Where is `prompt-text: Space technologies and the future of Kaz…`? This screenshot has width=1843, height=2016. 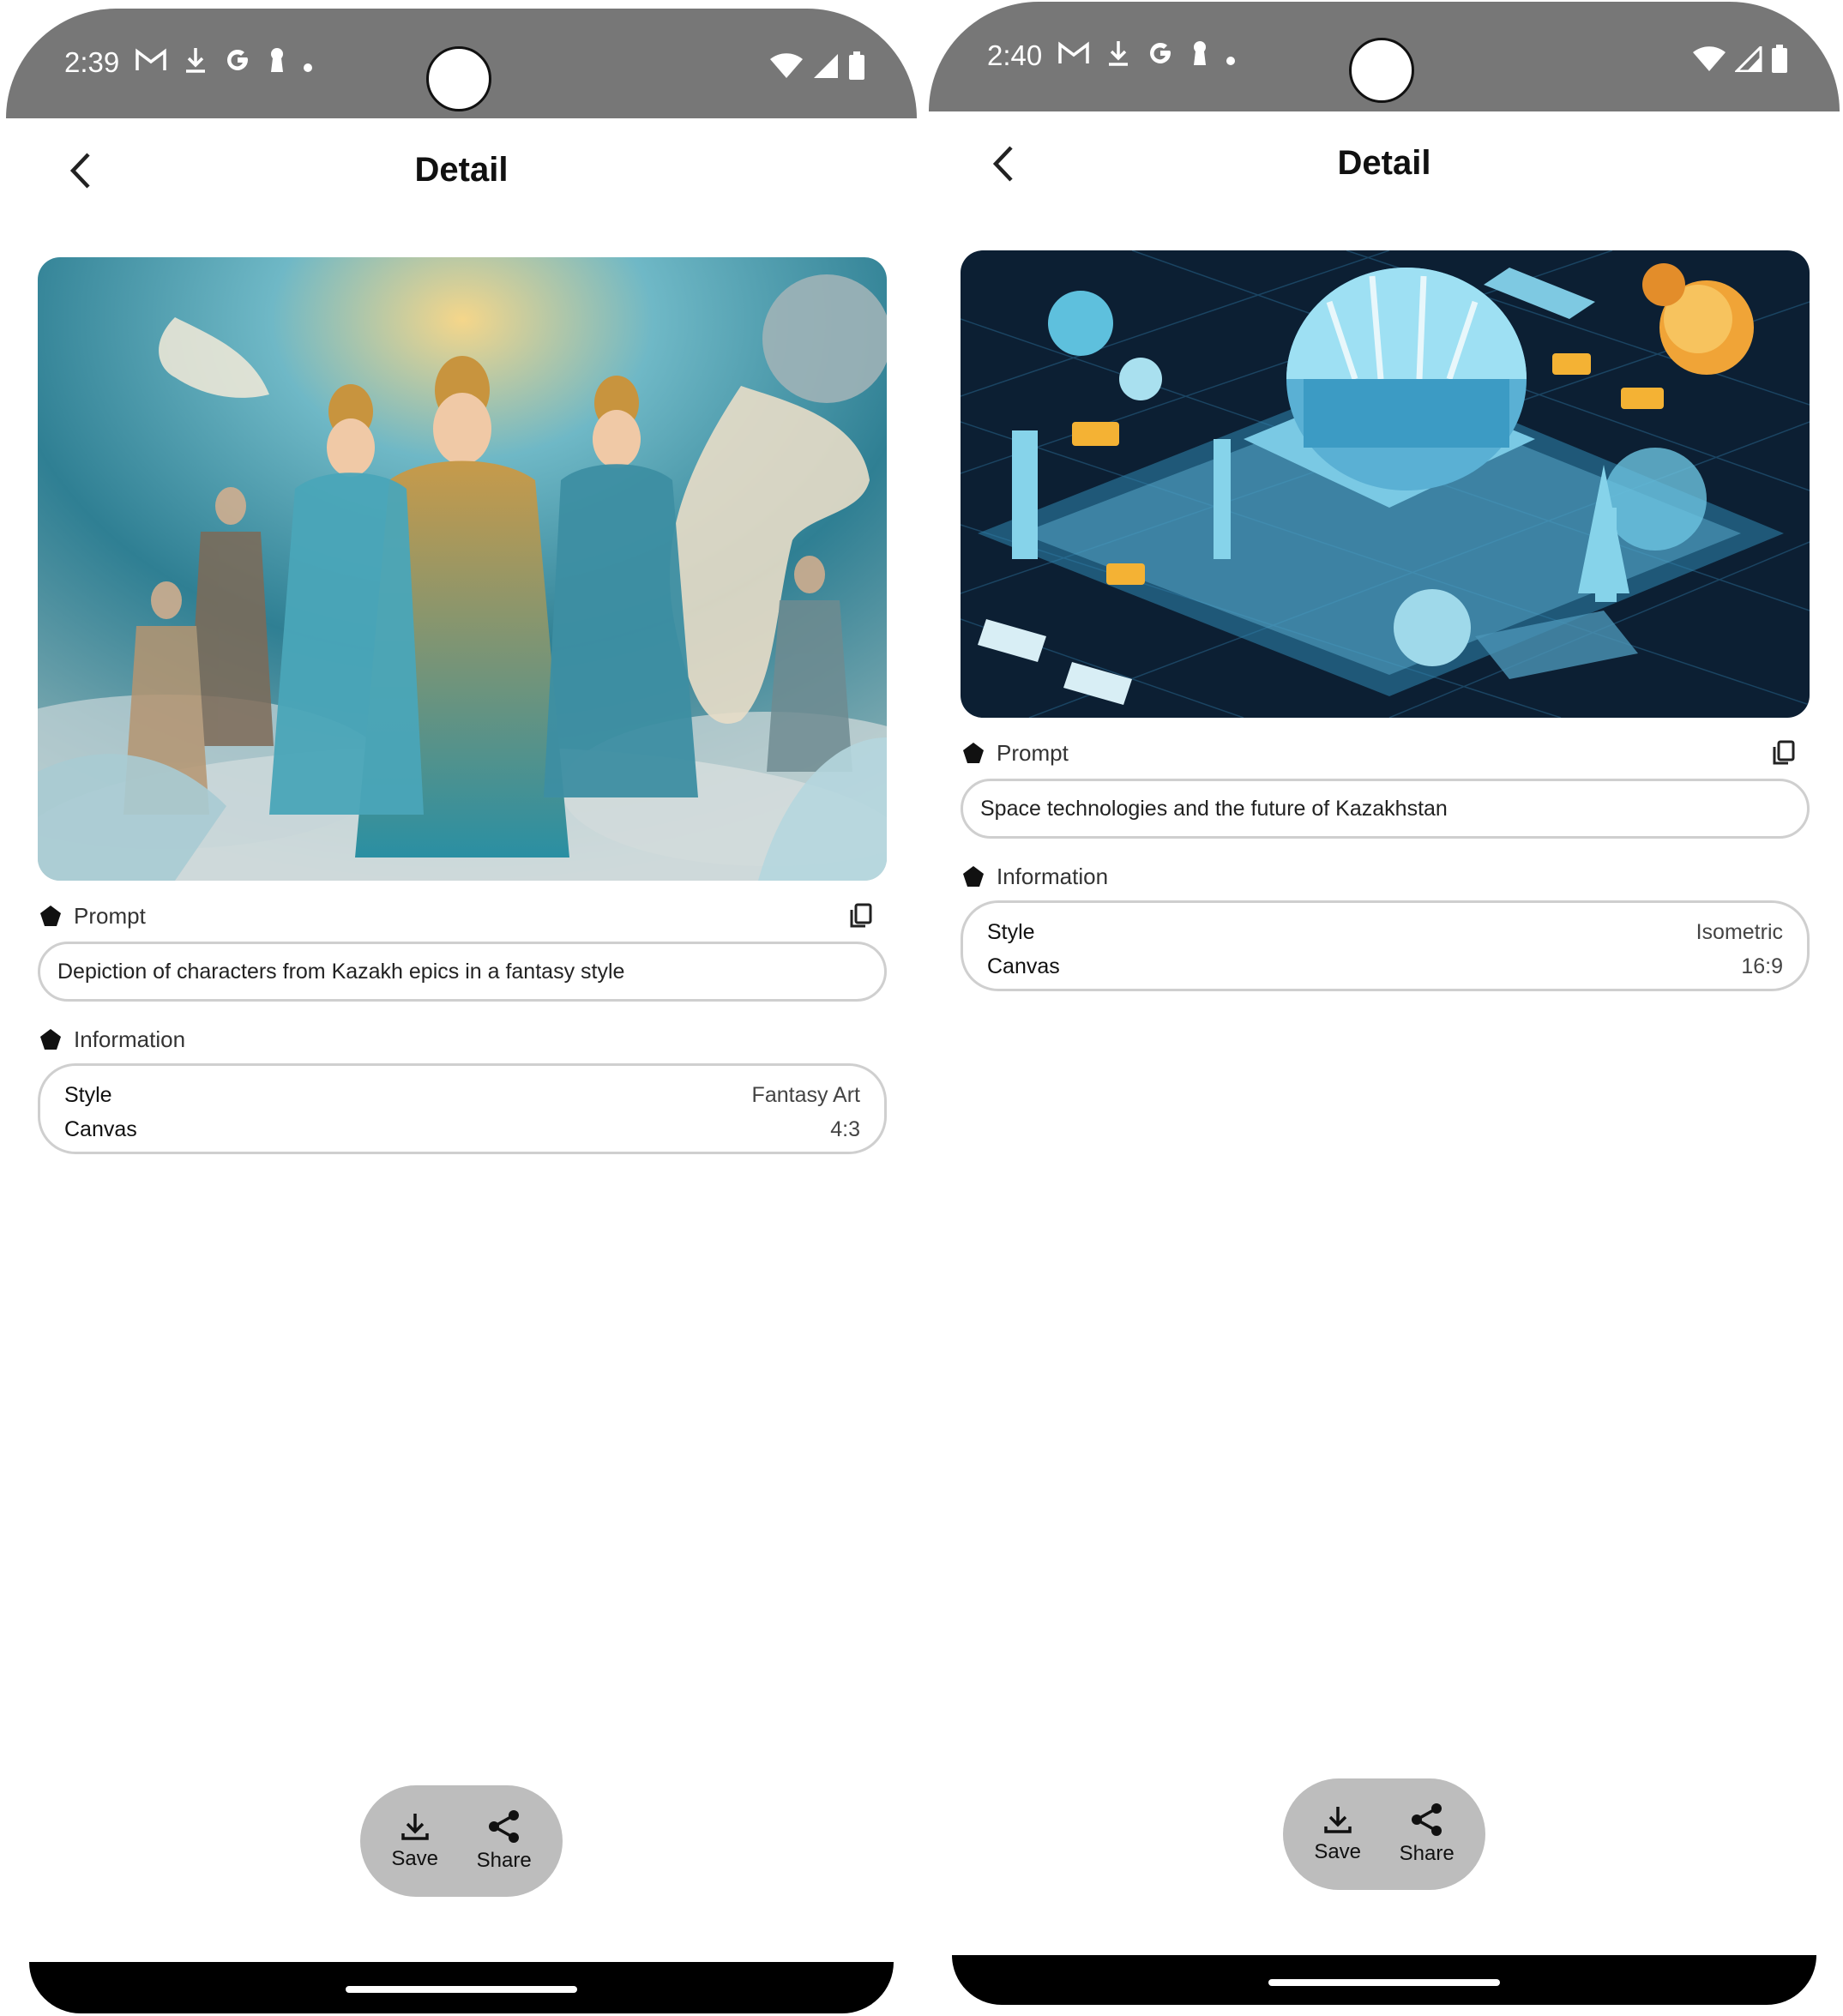 prompt-text: Space technologies and the future of Kaz… is located at coordinates (1214, 808).